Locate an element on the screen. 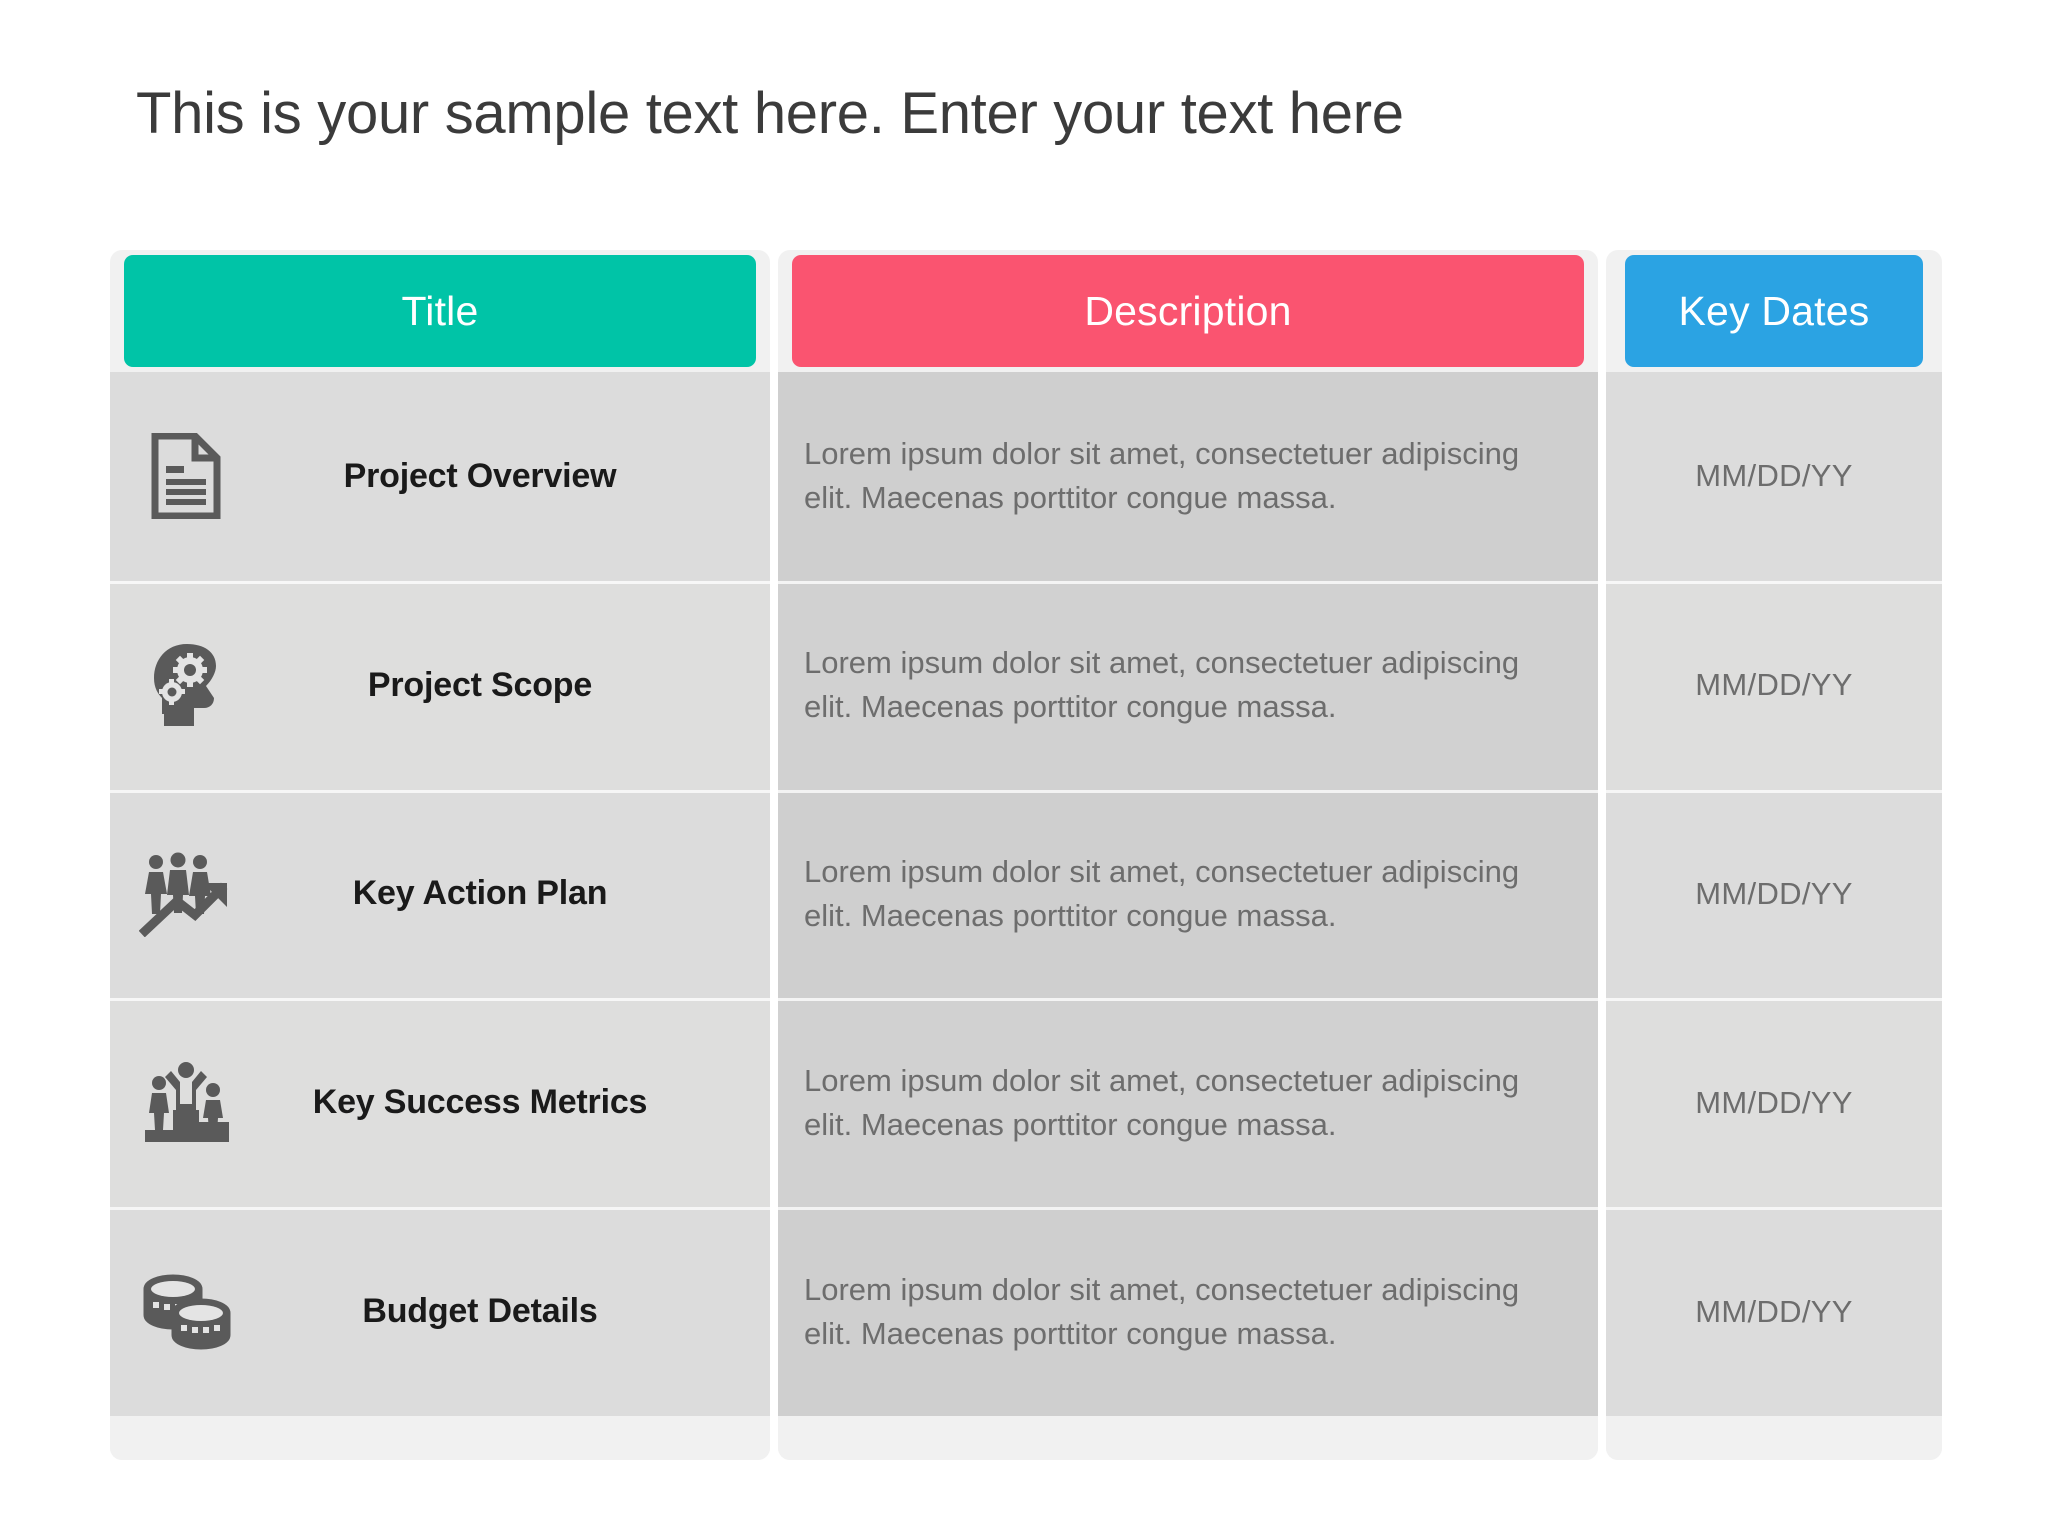  column-header-key-dates: Key Dates is located at coordinates (1774, 311).